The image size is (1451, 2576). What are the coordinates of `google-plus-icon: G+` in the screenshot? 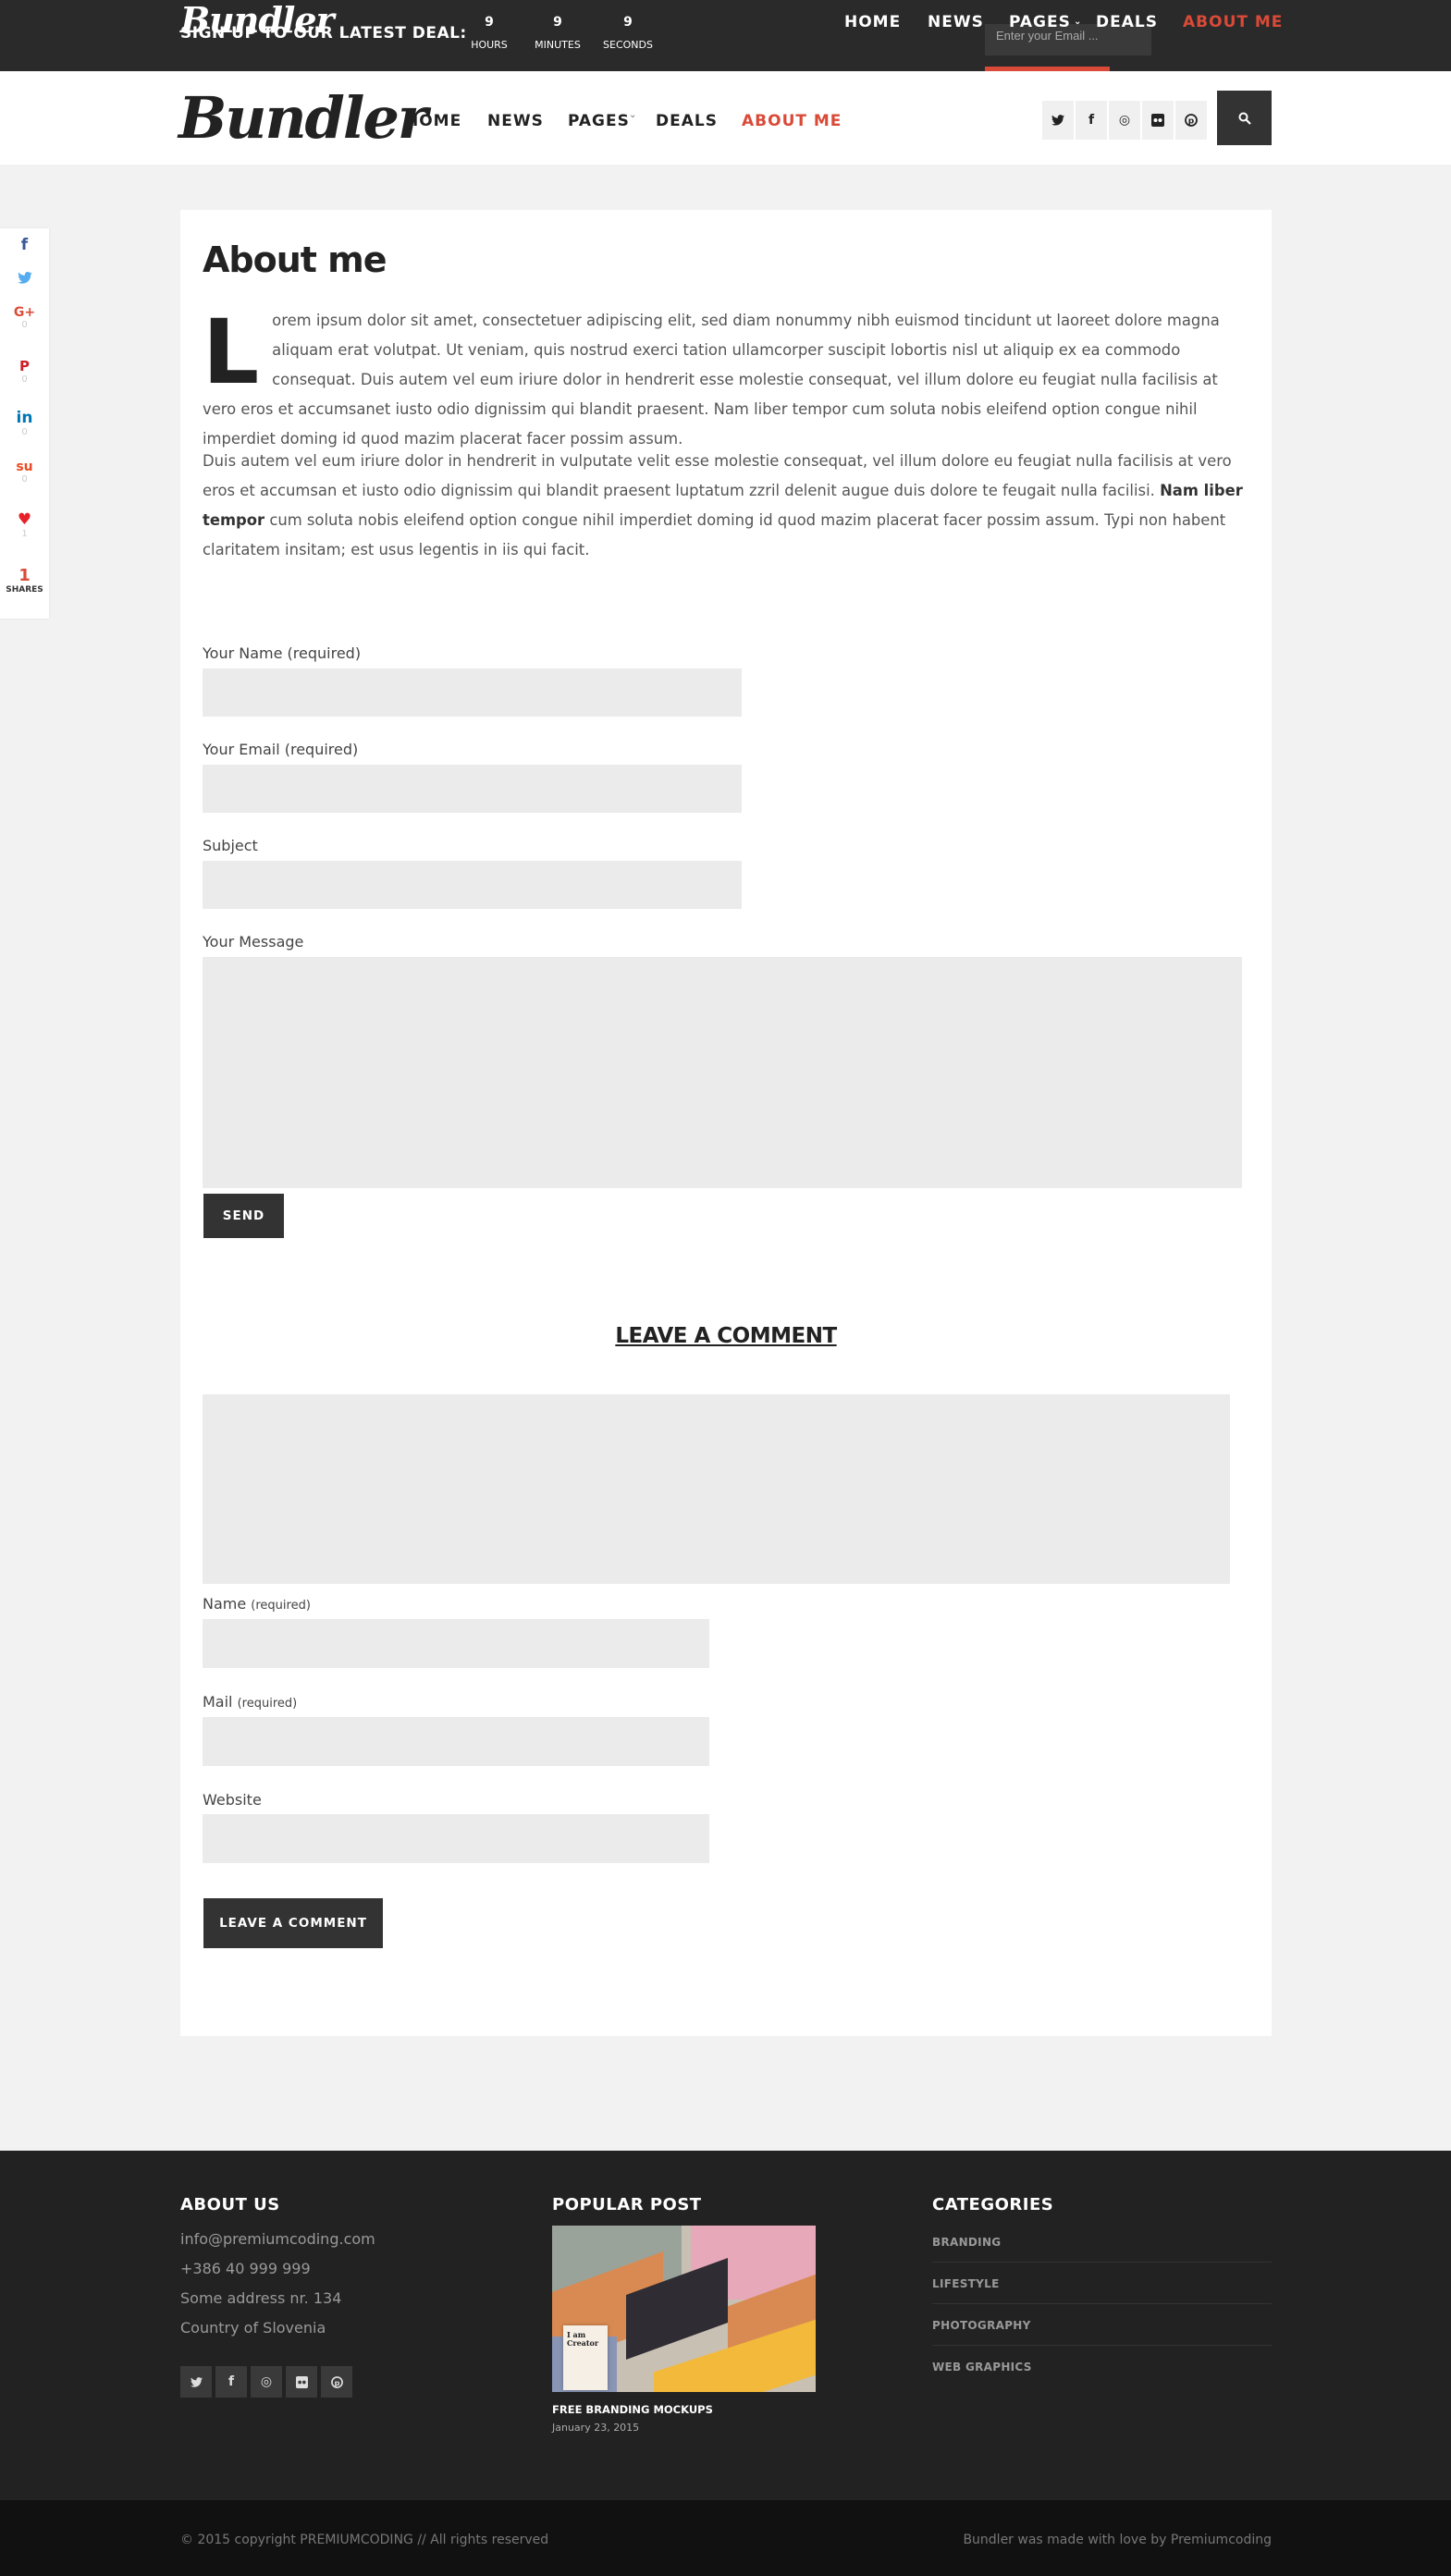 It's located at (24, 312).